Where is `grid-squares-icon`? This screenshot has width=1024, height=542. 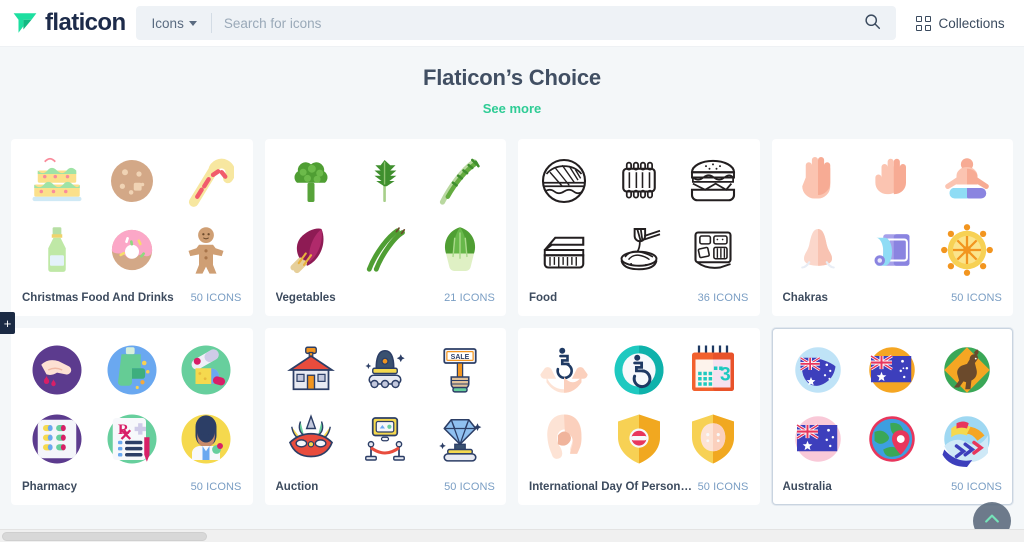 grid-squares-icon is located at coordinates (923, 23).